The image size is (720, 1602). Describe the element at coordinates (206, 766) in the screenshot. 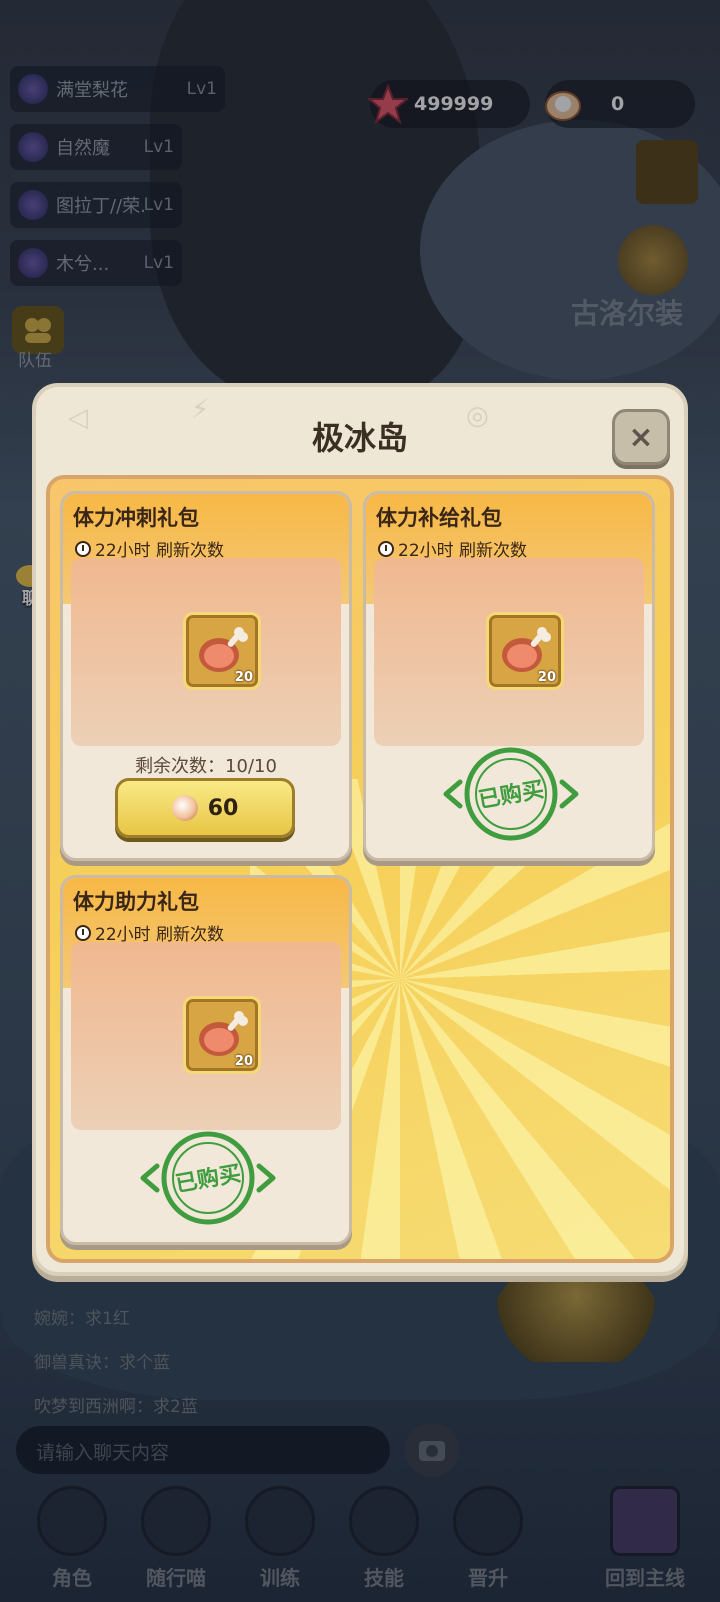

I see `remaining-count: 剩余次数：10/10` at that location.